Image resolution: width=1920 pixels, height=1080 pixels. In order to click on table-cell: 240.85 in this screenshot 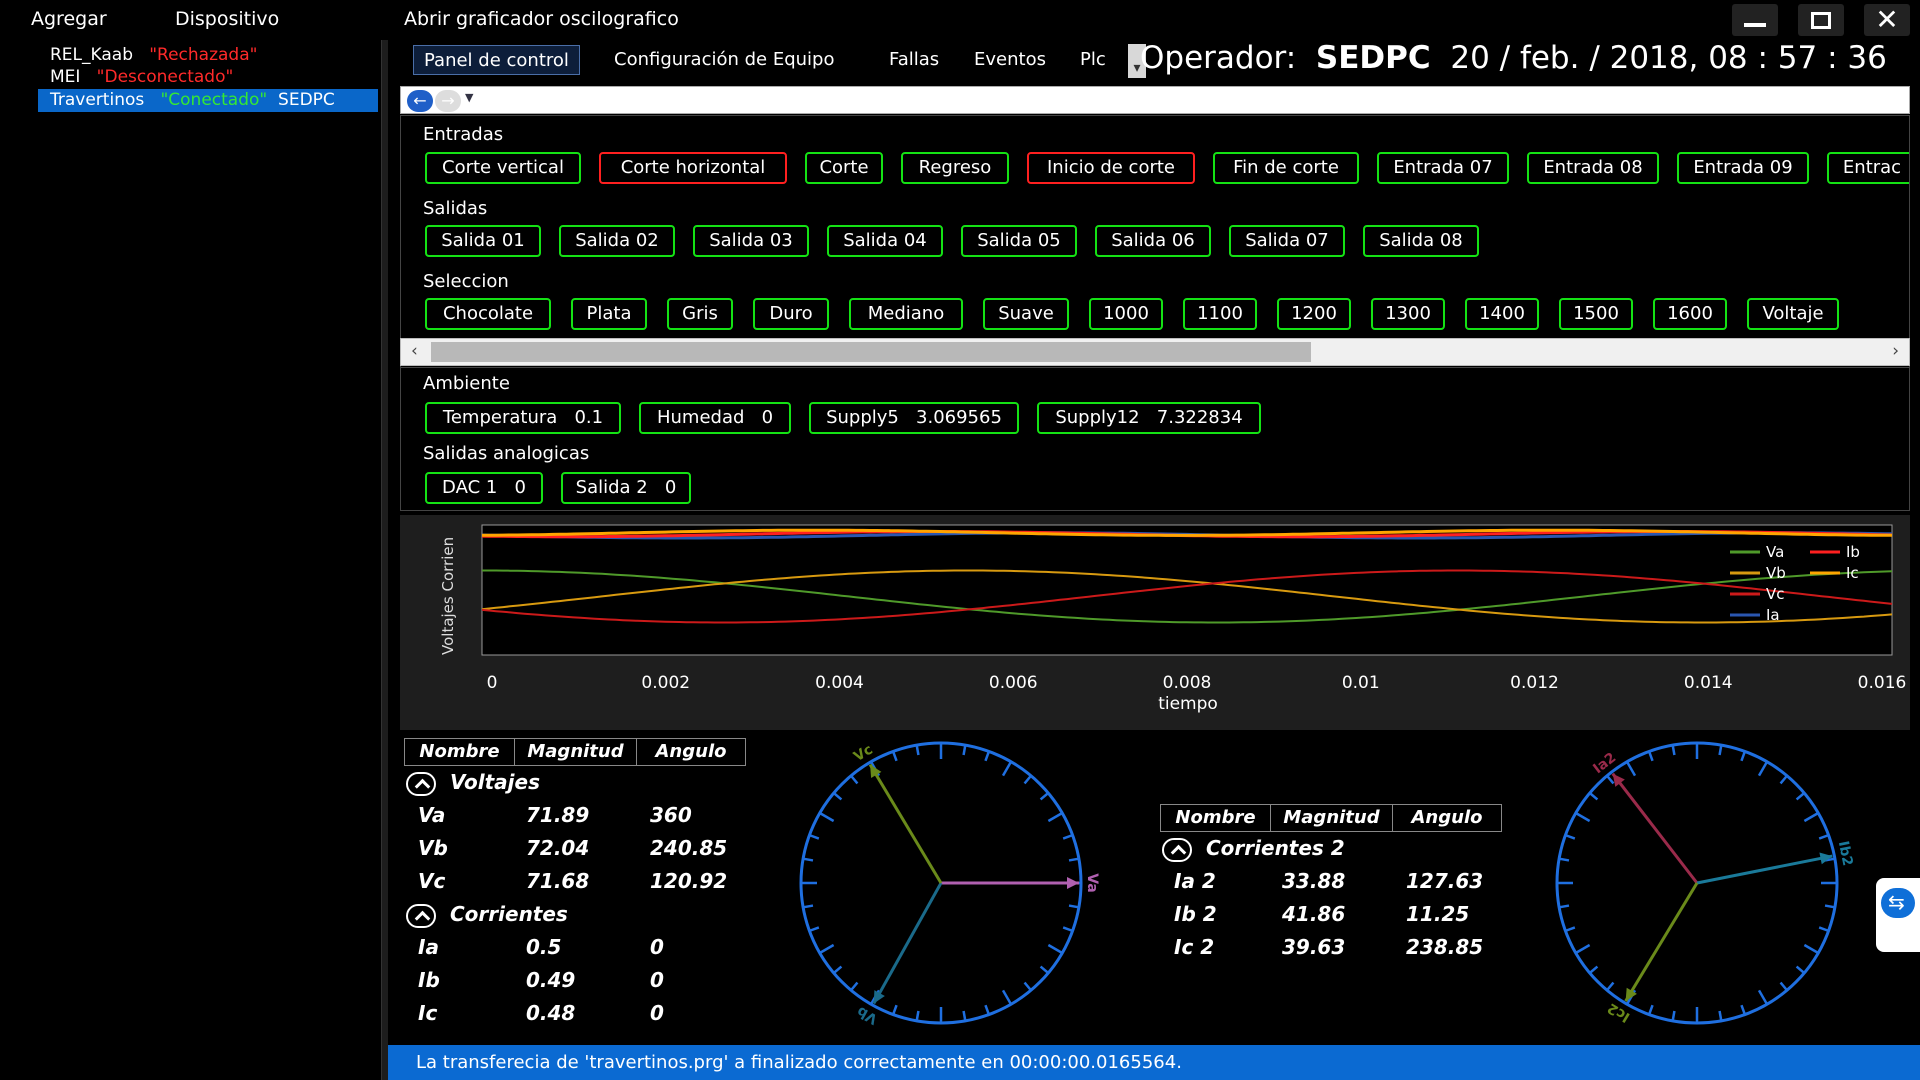, I will do `click(689, 848)`.